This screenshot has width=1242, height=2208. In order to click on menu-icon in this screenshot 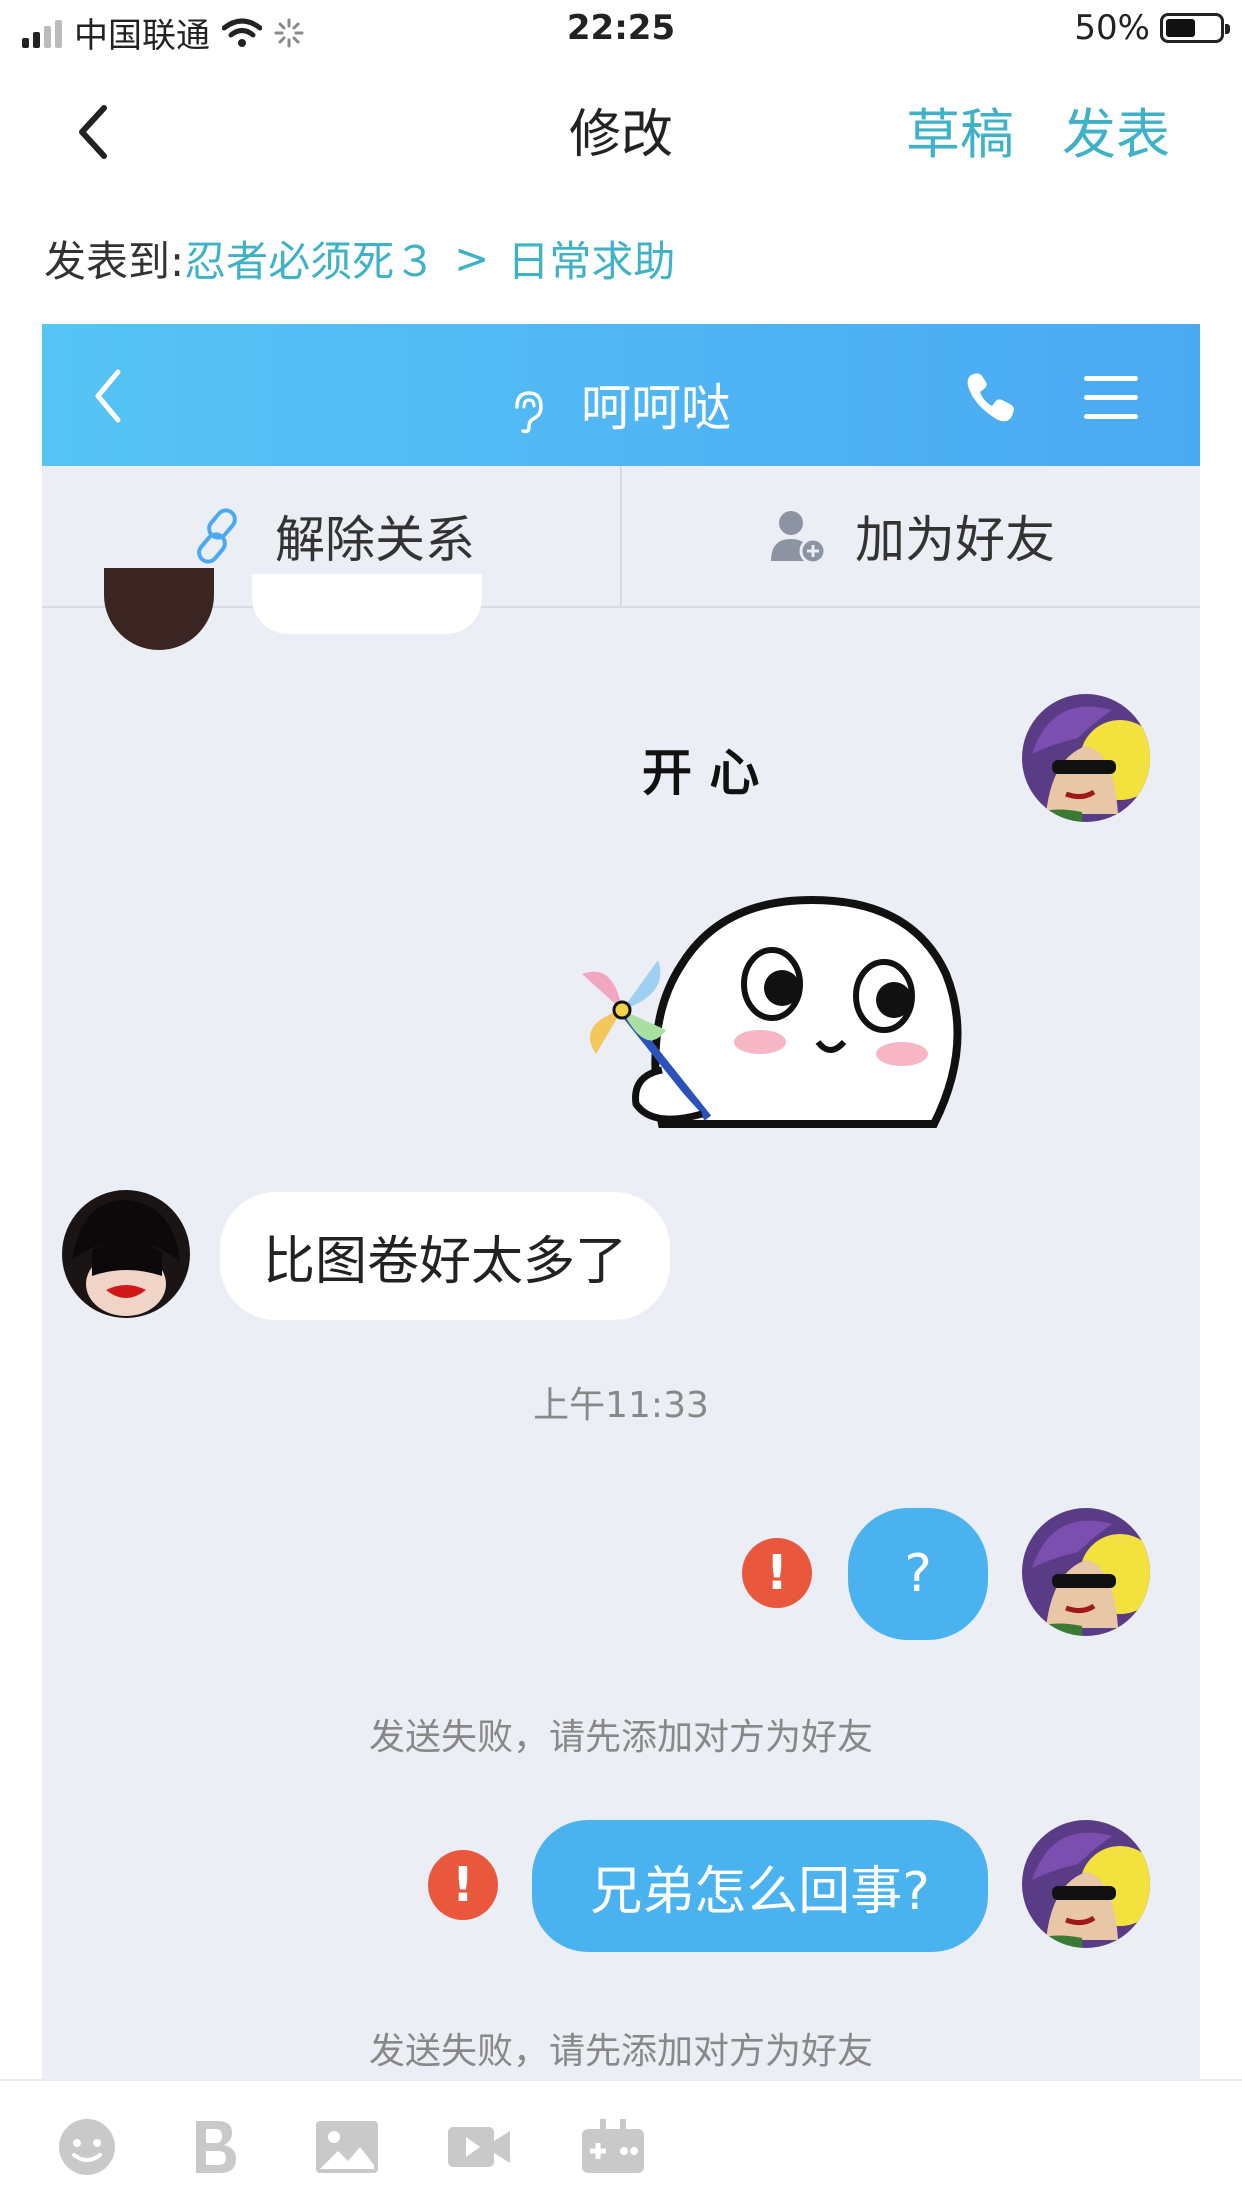, I will do `click(1111, 397)`.